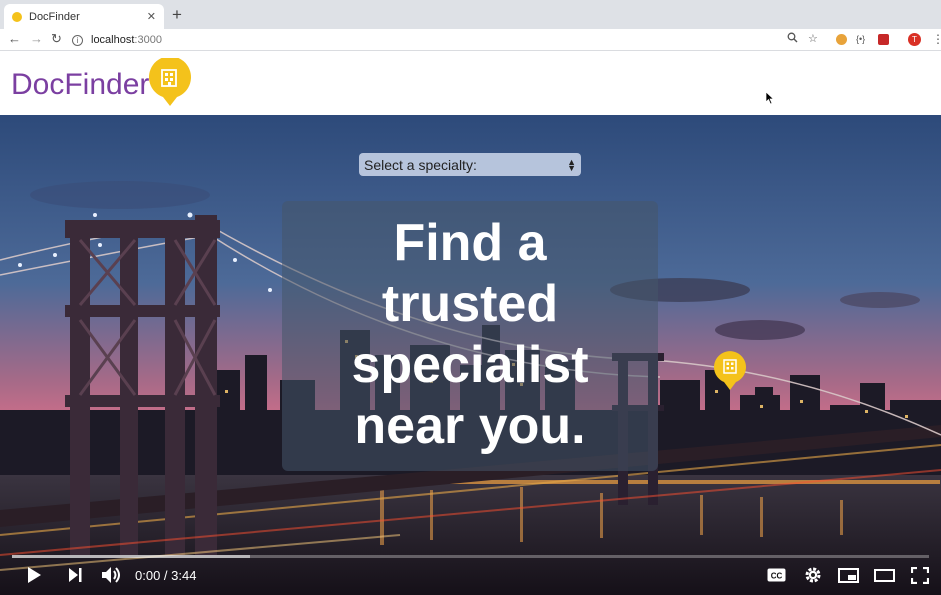 The width and height of the screenshot is (941, 595). I want to click on reload-icon: ↻, so click(56, 39).